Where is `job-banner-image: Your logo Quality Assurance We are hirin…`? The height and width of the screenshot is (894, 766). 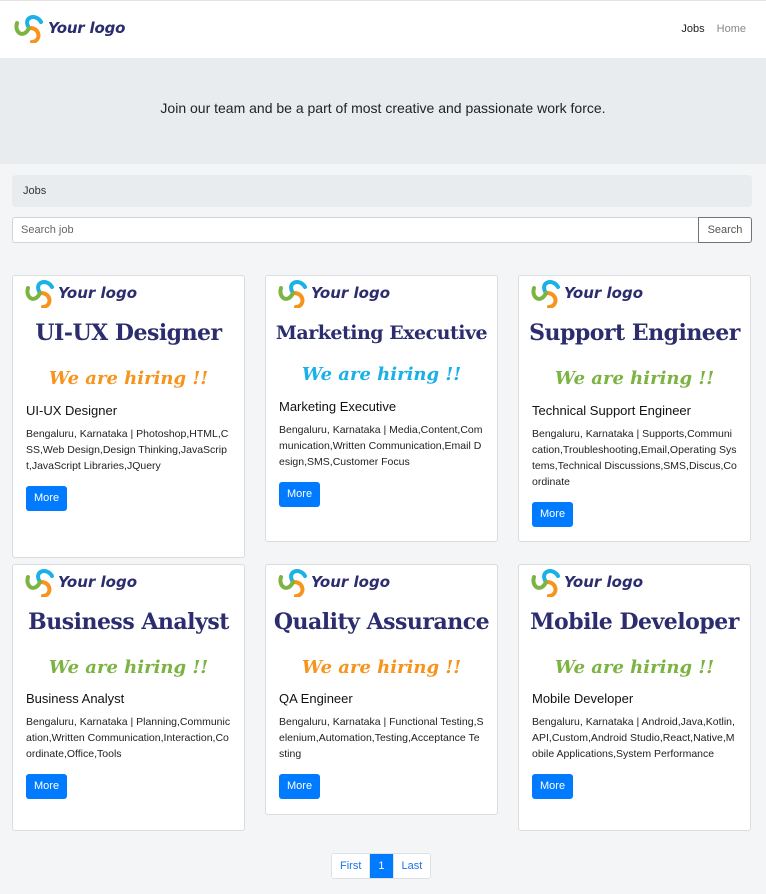 job-banner-image: Your logo Quality Assurance We are hirin… is located at coordinates (381, 627).